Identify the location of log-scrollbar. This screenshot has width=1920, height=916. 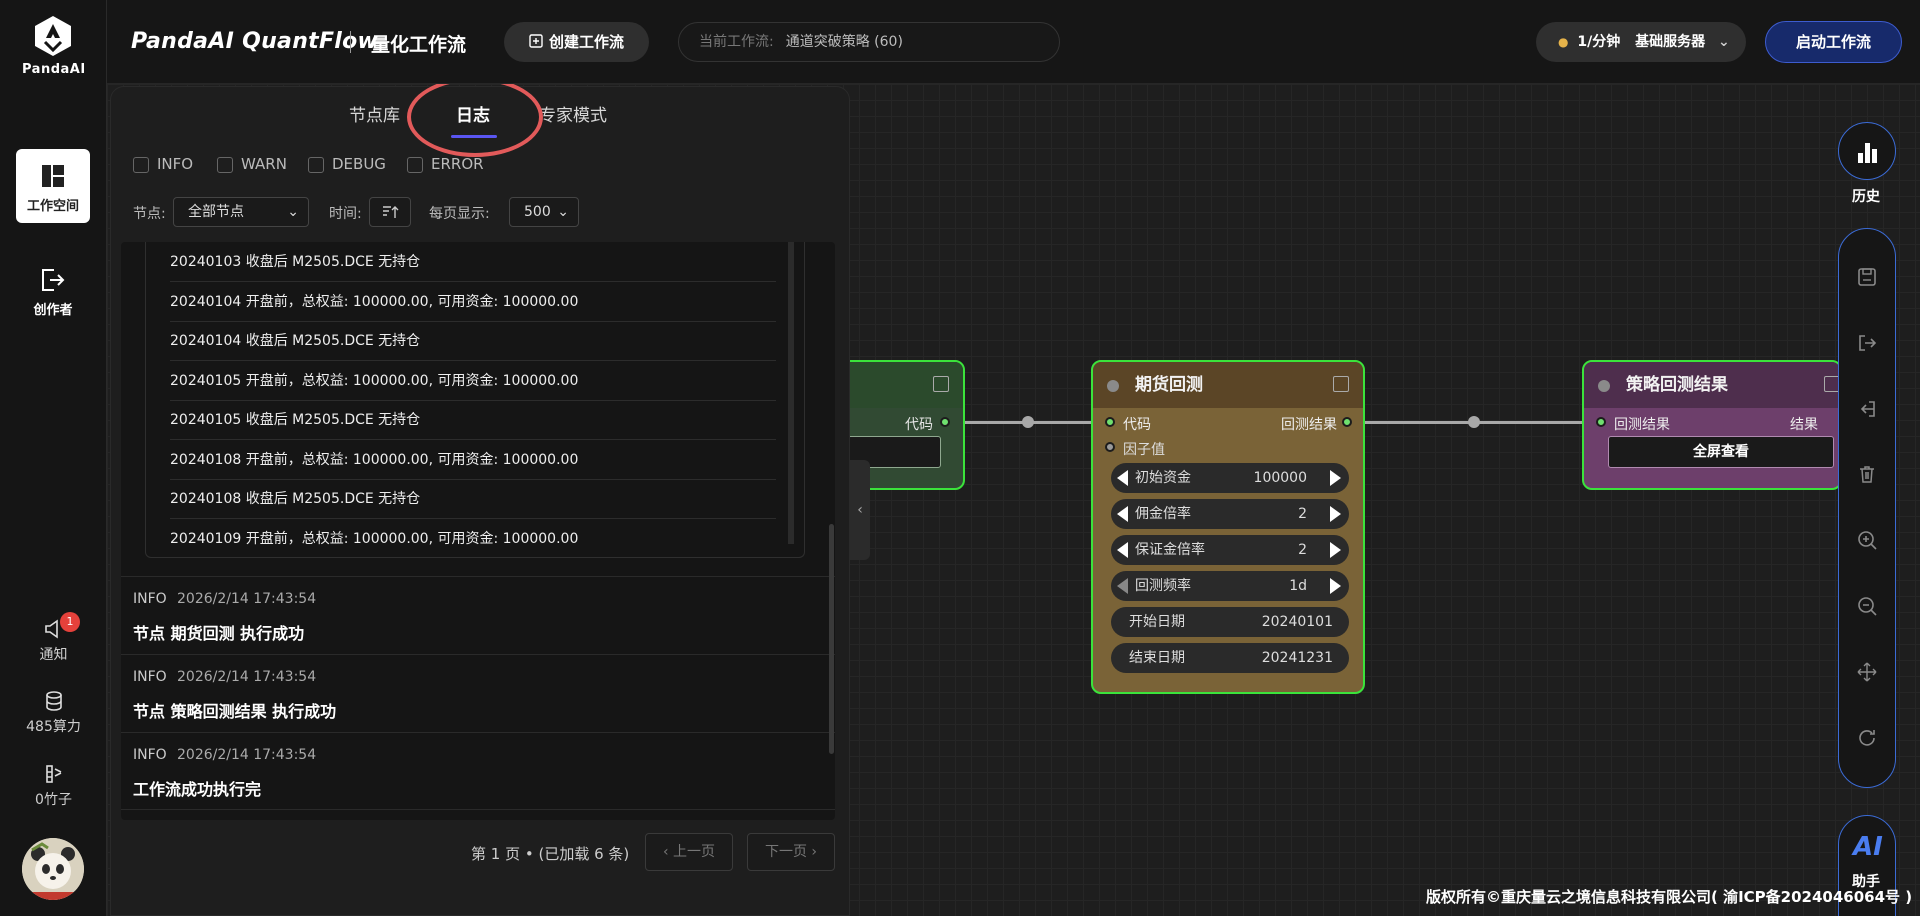
(831, 639).